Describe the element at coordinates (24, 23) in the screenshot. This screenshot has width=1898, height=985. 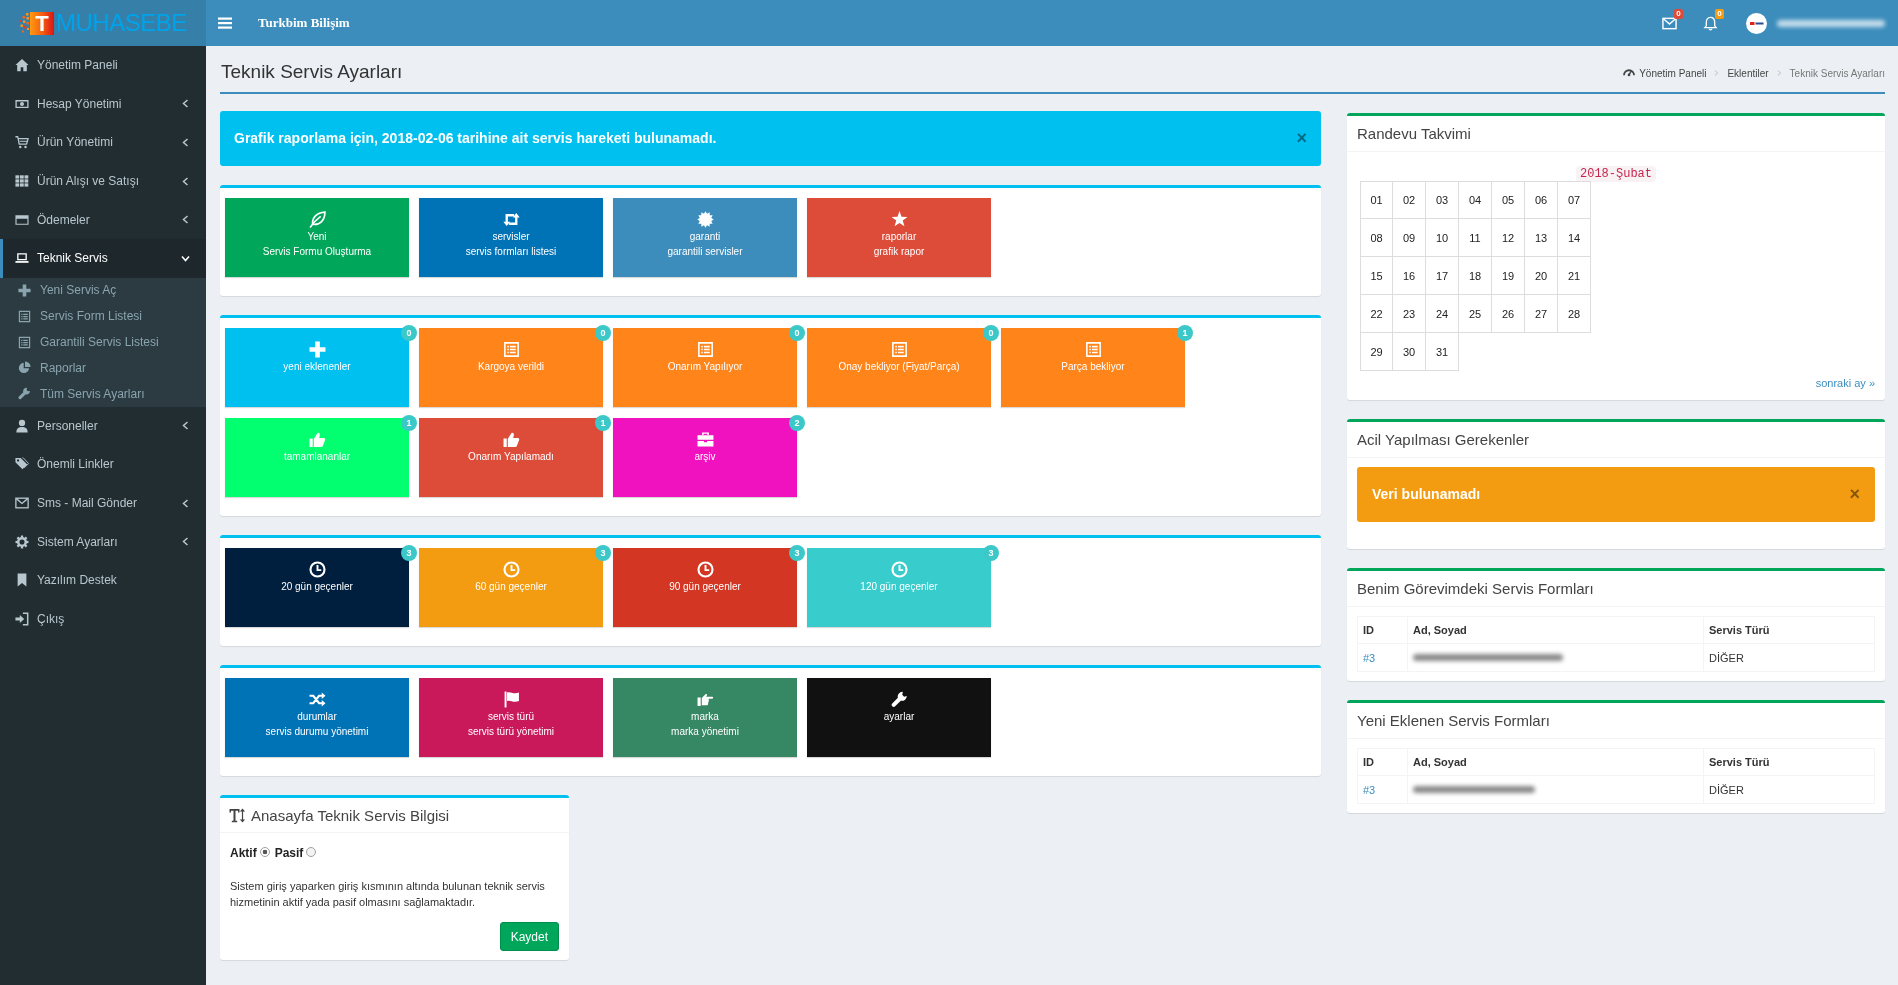
I see `pixel-dots-icon` at that location.